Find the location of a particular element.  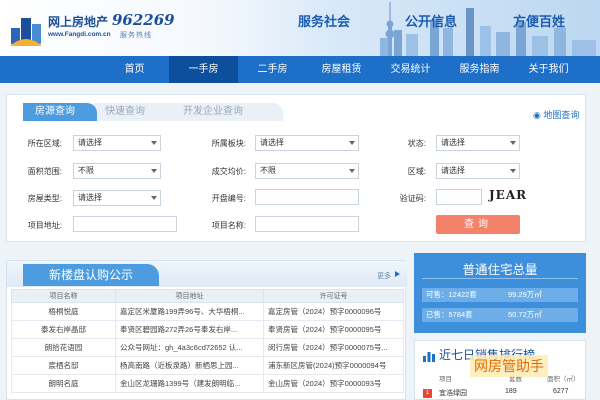

sold-area: 50.72万㎡ is located at coordinates (525, 314).